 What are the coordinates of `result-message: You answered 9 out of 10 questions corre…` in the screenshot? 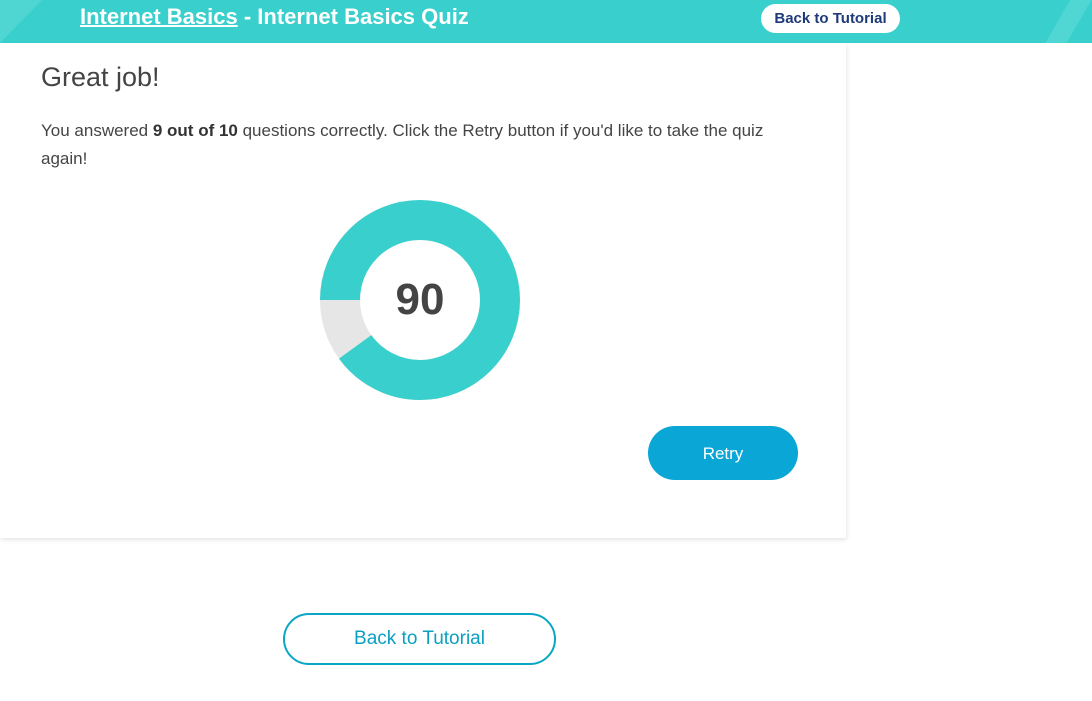 It's located at (426, 145).